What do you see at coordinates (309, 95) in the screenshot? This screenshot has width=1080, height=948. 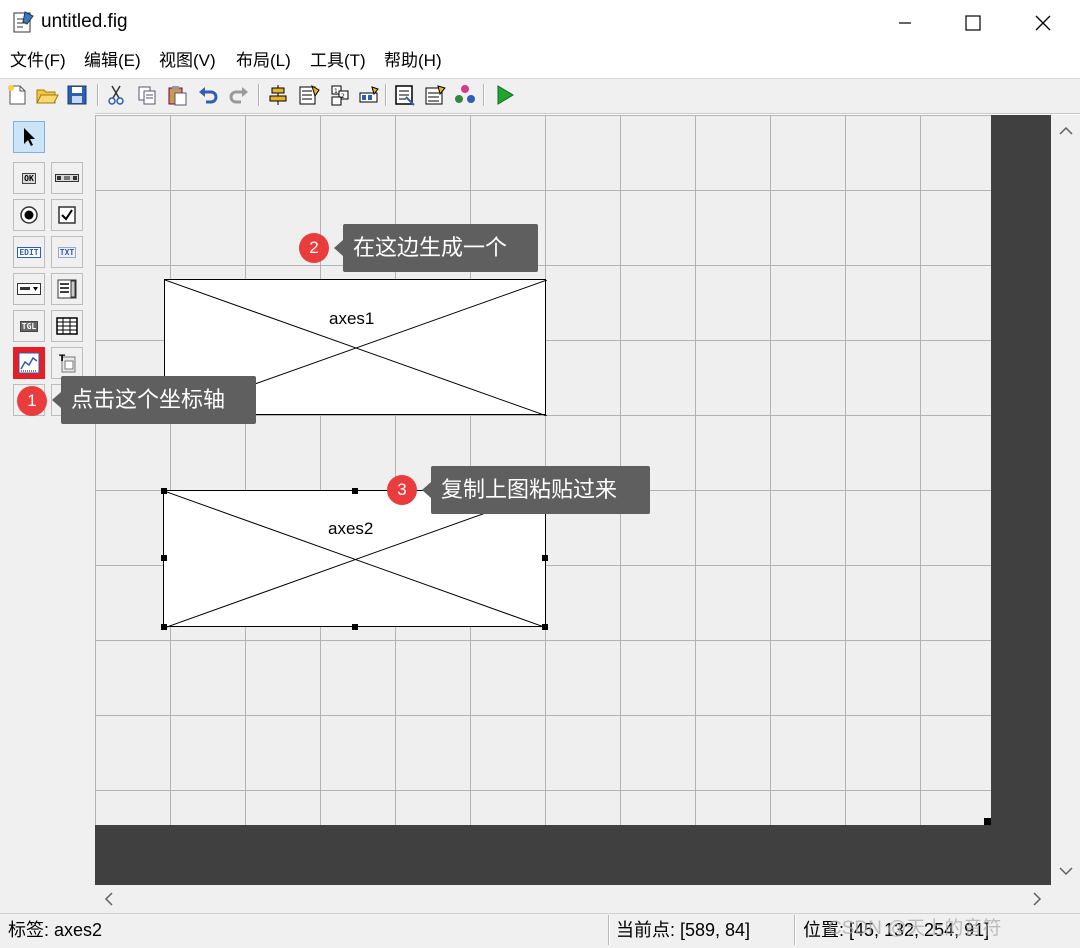 I see `menu-editor-button` at bounding box center [309, 95].